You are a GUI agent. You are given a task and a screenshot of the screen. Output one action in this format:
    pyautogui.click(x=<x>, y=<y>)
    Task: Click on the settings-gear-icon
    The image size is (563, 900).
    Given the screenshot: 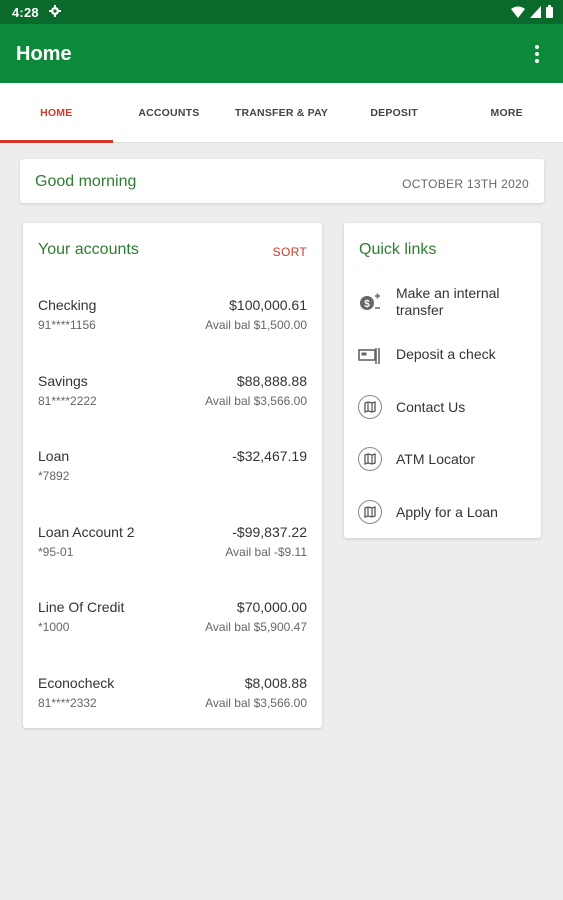 What is the action you would take?
    pyautogui.click(x=55, y=11)
    